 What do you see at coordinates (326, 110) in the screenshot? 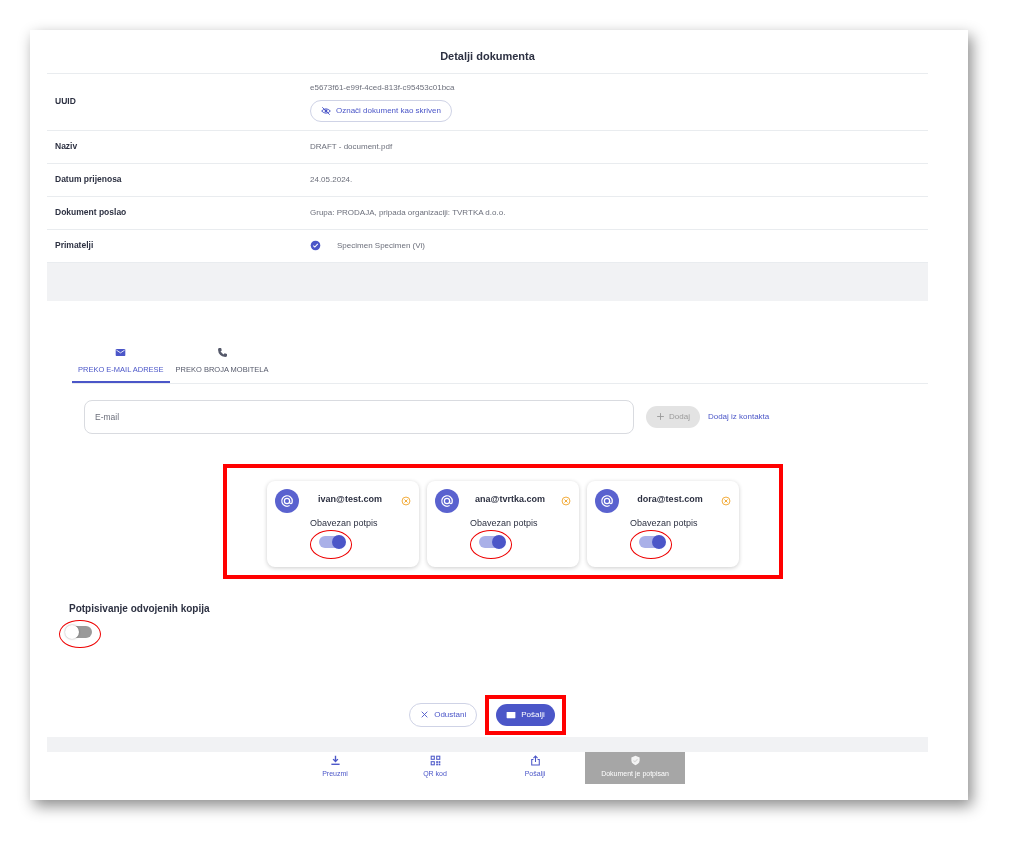
I see `eye-slash-icon` at bounding box center [326, 110].